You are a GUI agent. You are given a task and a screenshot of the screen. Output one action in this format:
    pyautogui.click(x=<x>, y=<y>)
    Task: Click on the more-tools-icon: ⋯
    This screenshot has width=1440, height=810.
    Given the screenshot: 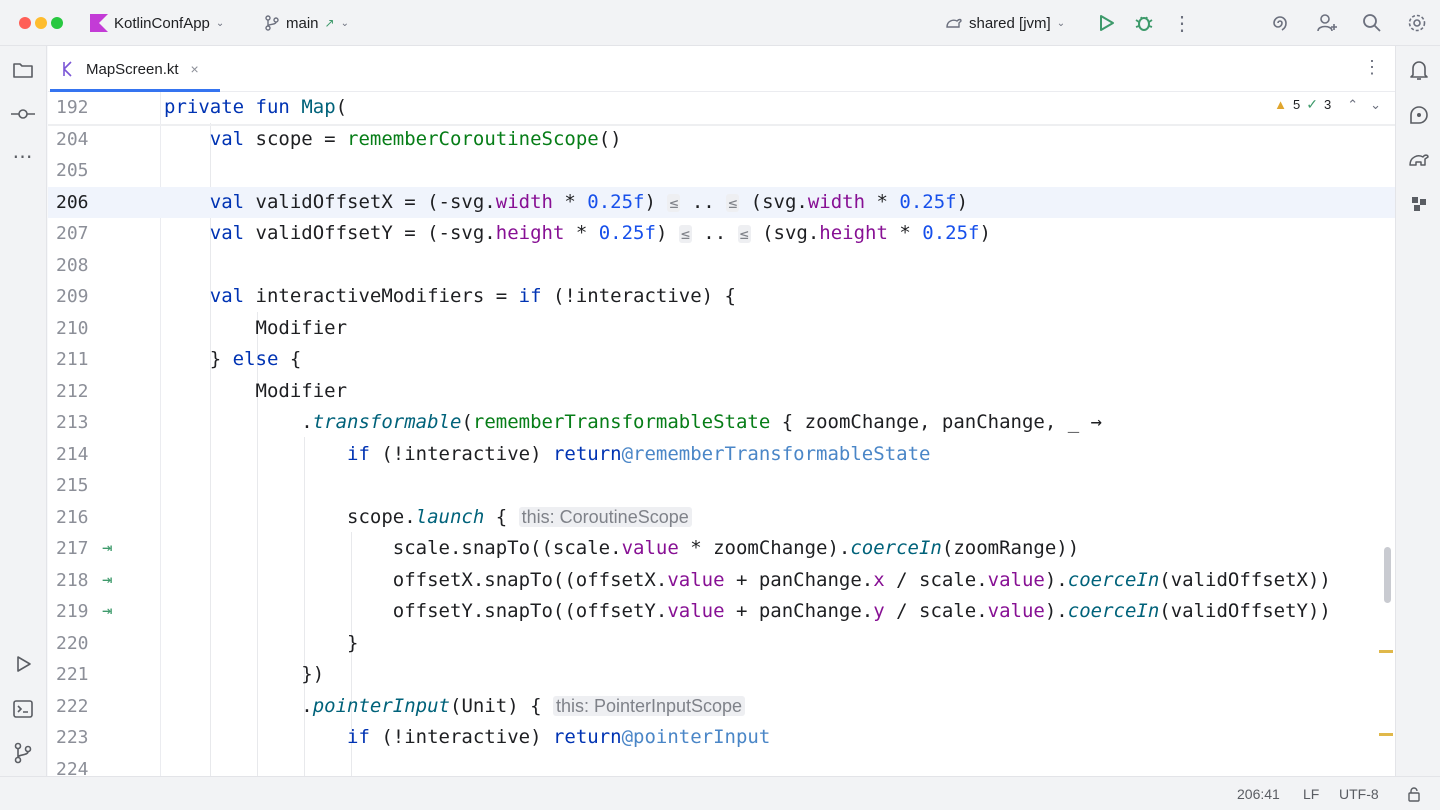 What is the action you would take?
    pyautogui.click(x=23, y=156)
    